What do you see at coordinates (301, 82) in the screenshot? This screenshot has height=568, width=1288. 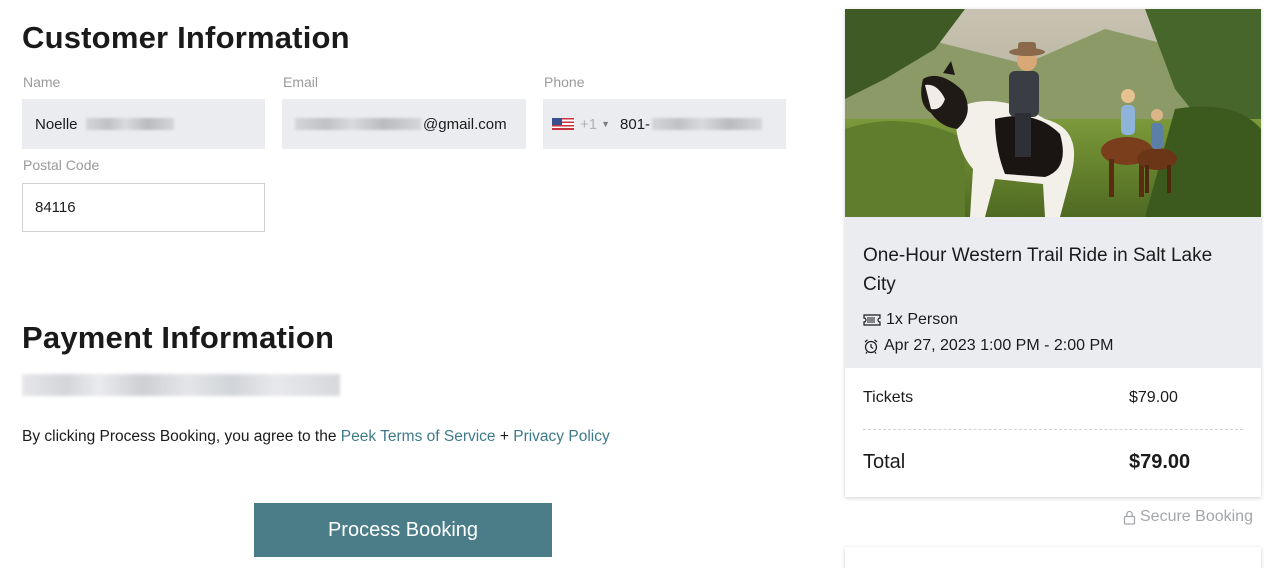 I see `email-label: Email` at bounding box center [301, 82].